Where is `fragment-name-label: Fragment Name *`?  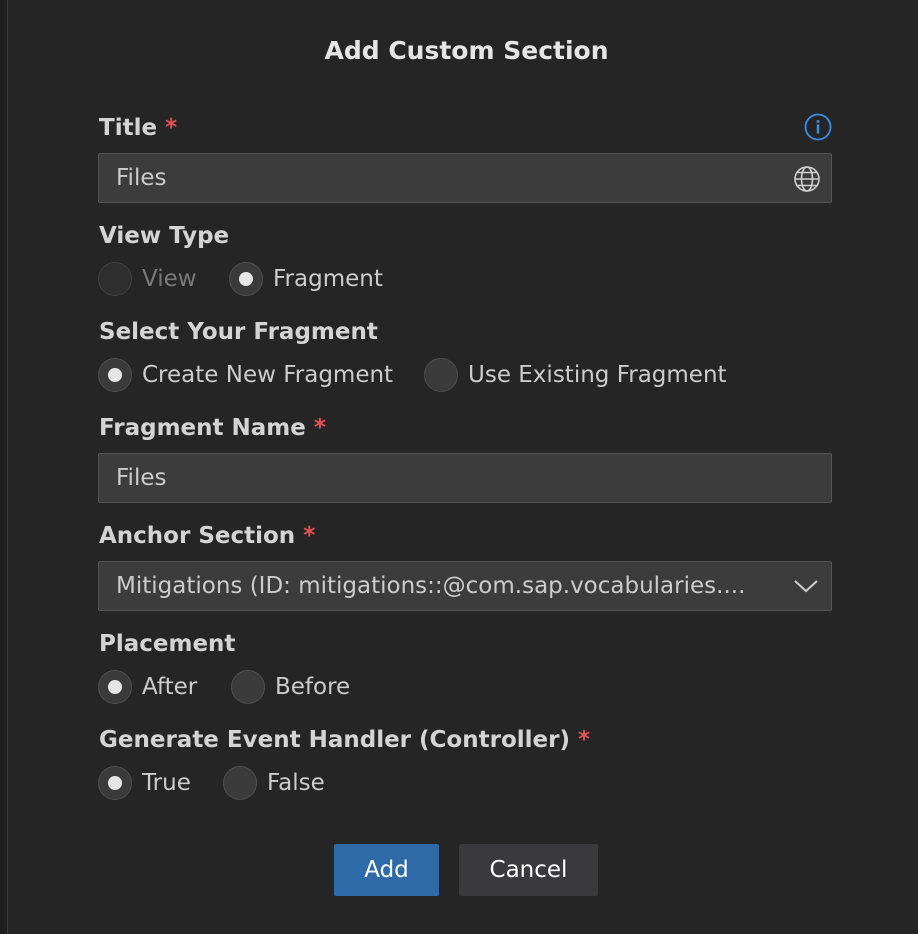
fragment-name-label: Fragment Name * is located at coordinates (212, 428).